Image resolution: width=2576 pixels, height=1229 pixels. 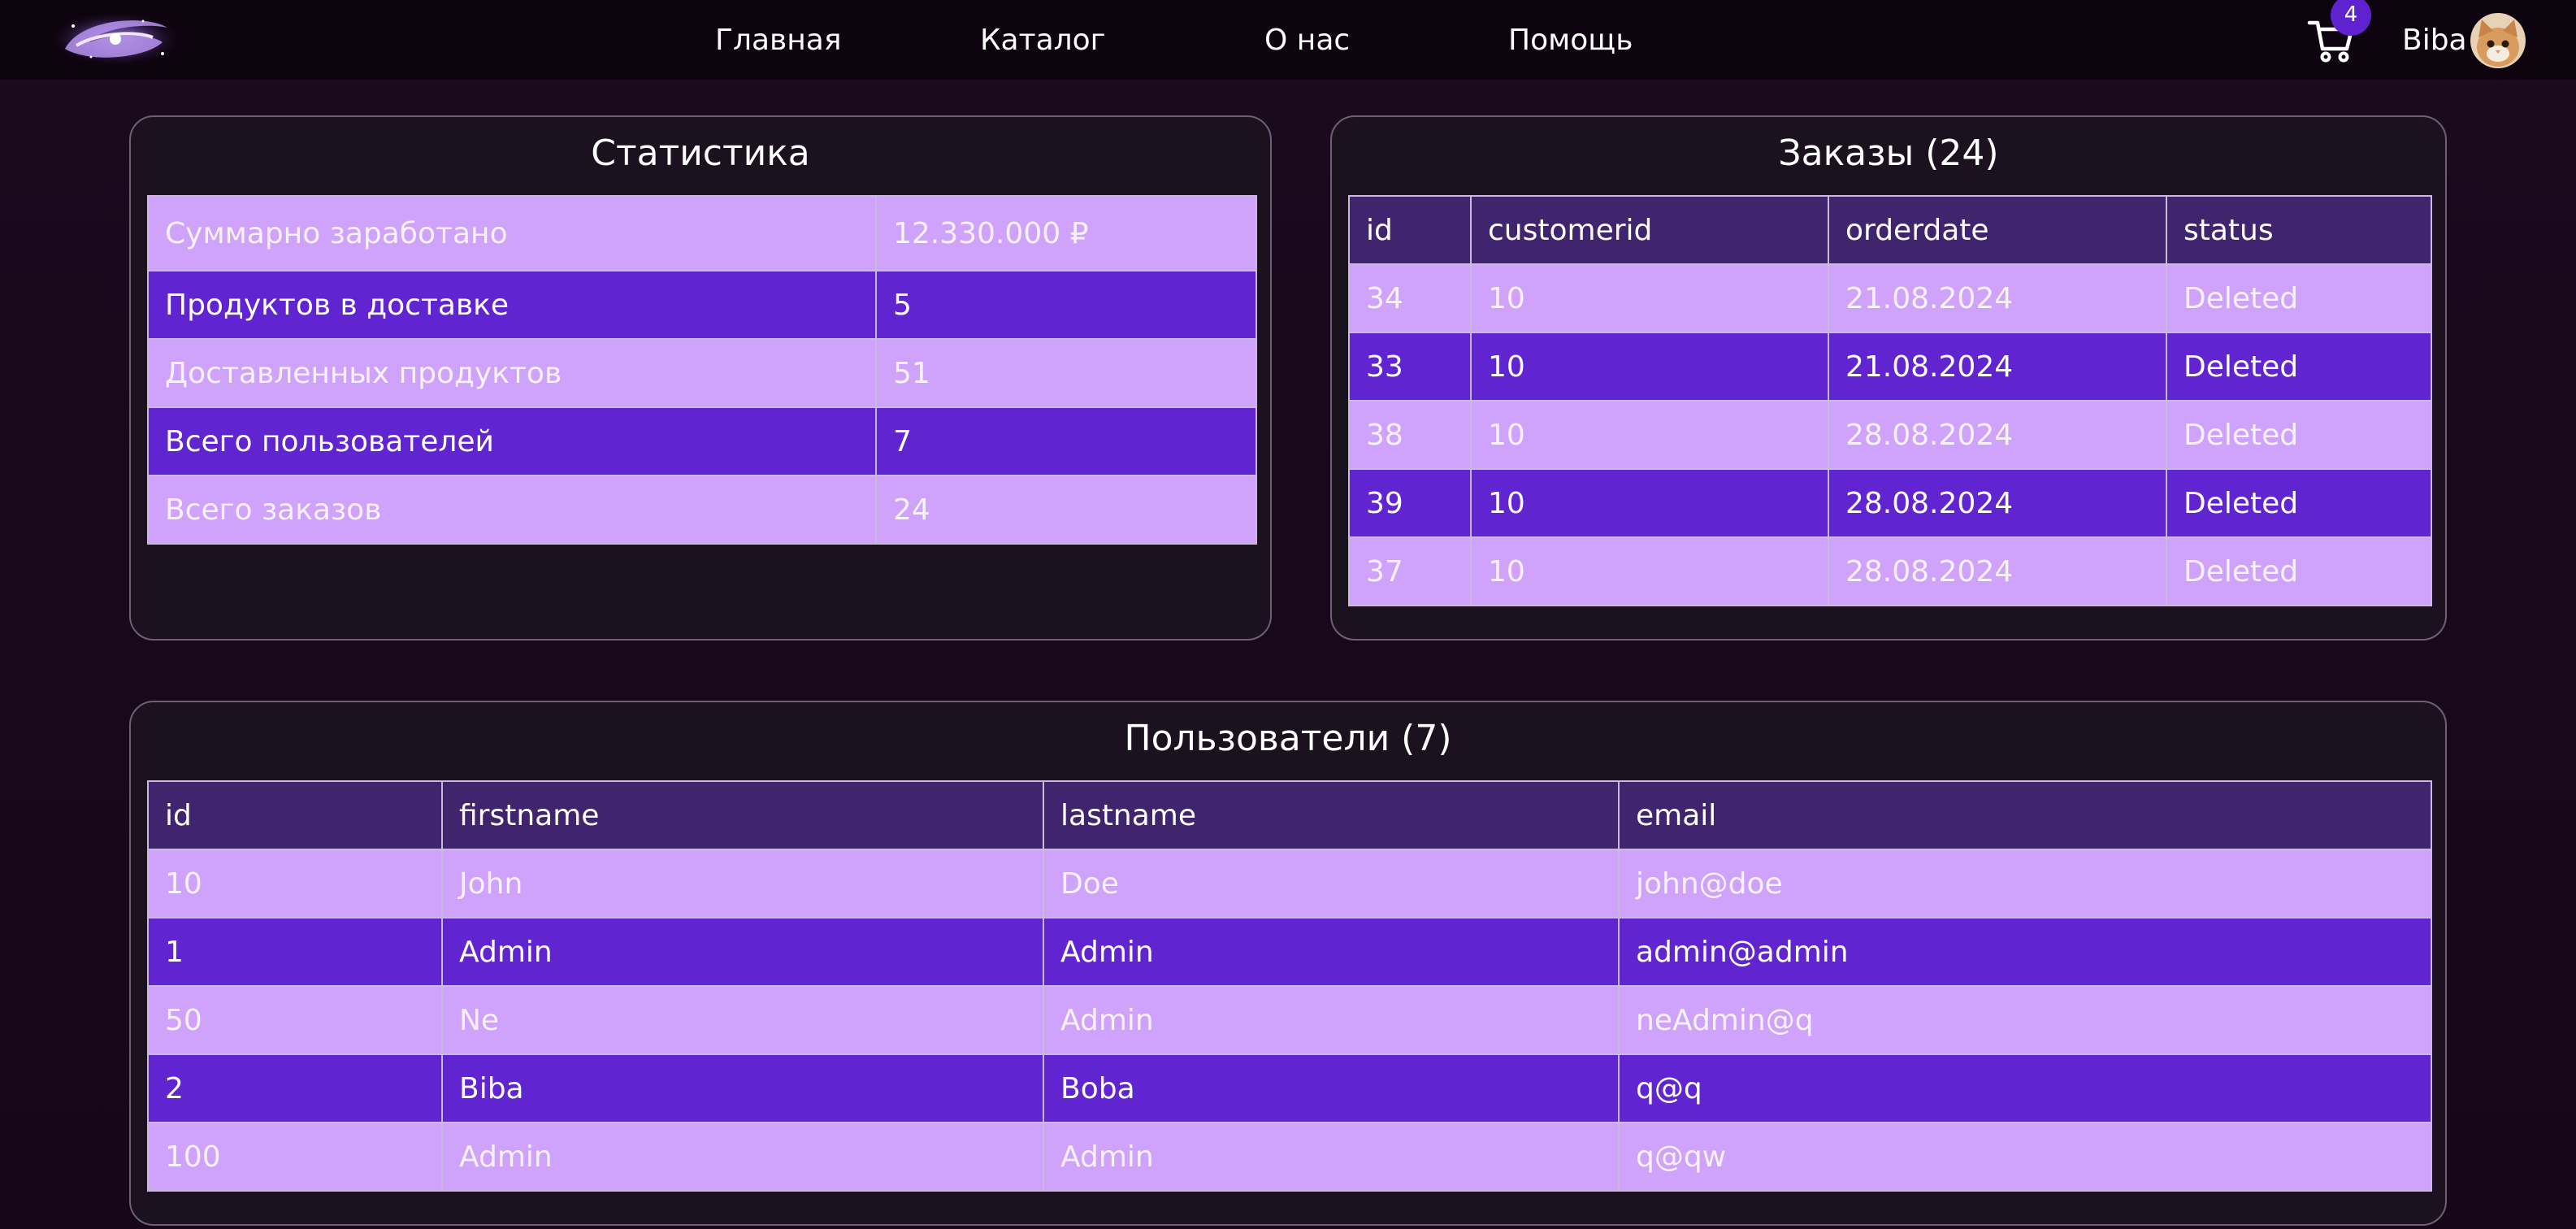 What do you see at coordinates (1889, 153) in the screenshot?
I see `orders-title: Заказы (24)` at bounding box center [1889, 153].